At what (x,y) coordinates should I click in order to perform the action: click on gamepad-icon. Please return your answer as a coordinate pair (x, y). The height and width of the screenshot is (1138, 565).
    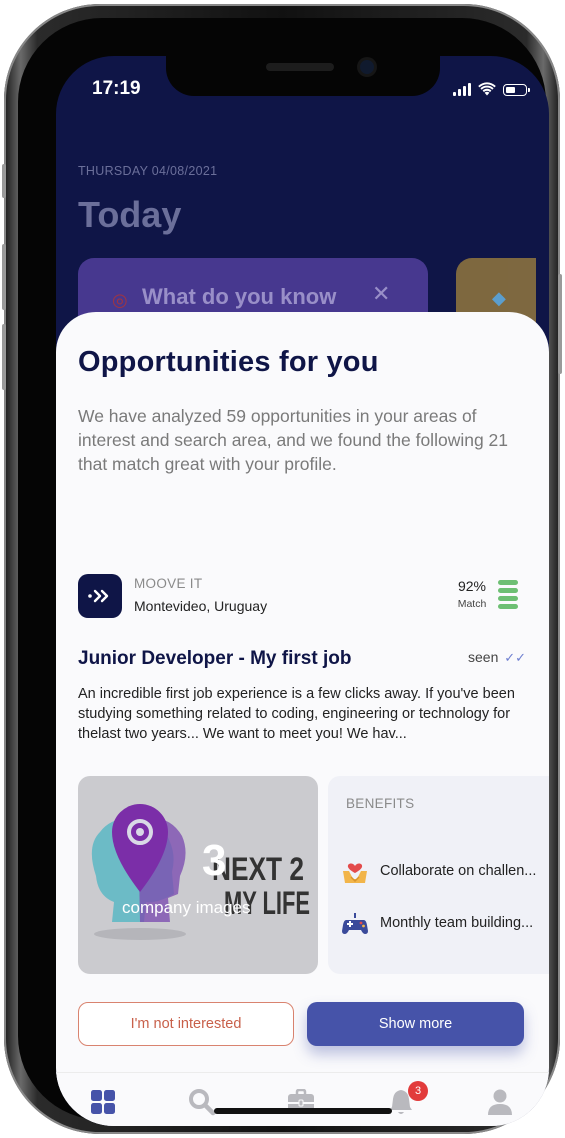
    Looking at the image, I should click on (355, 923).